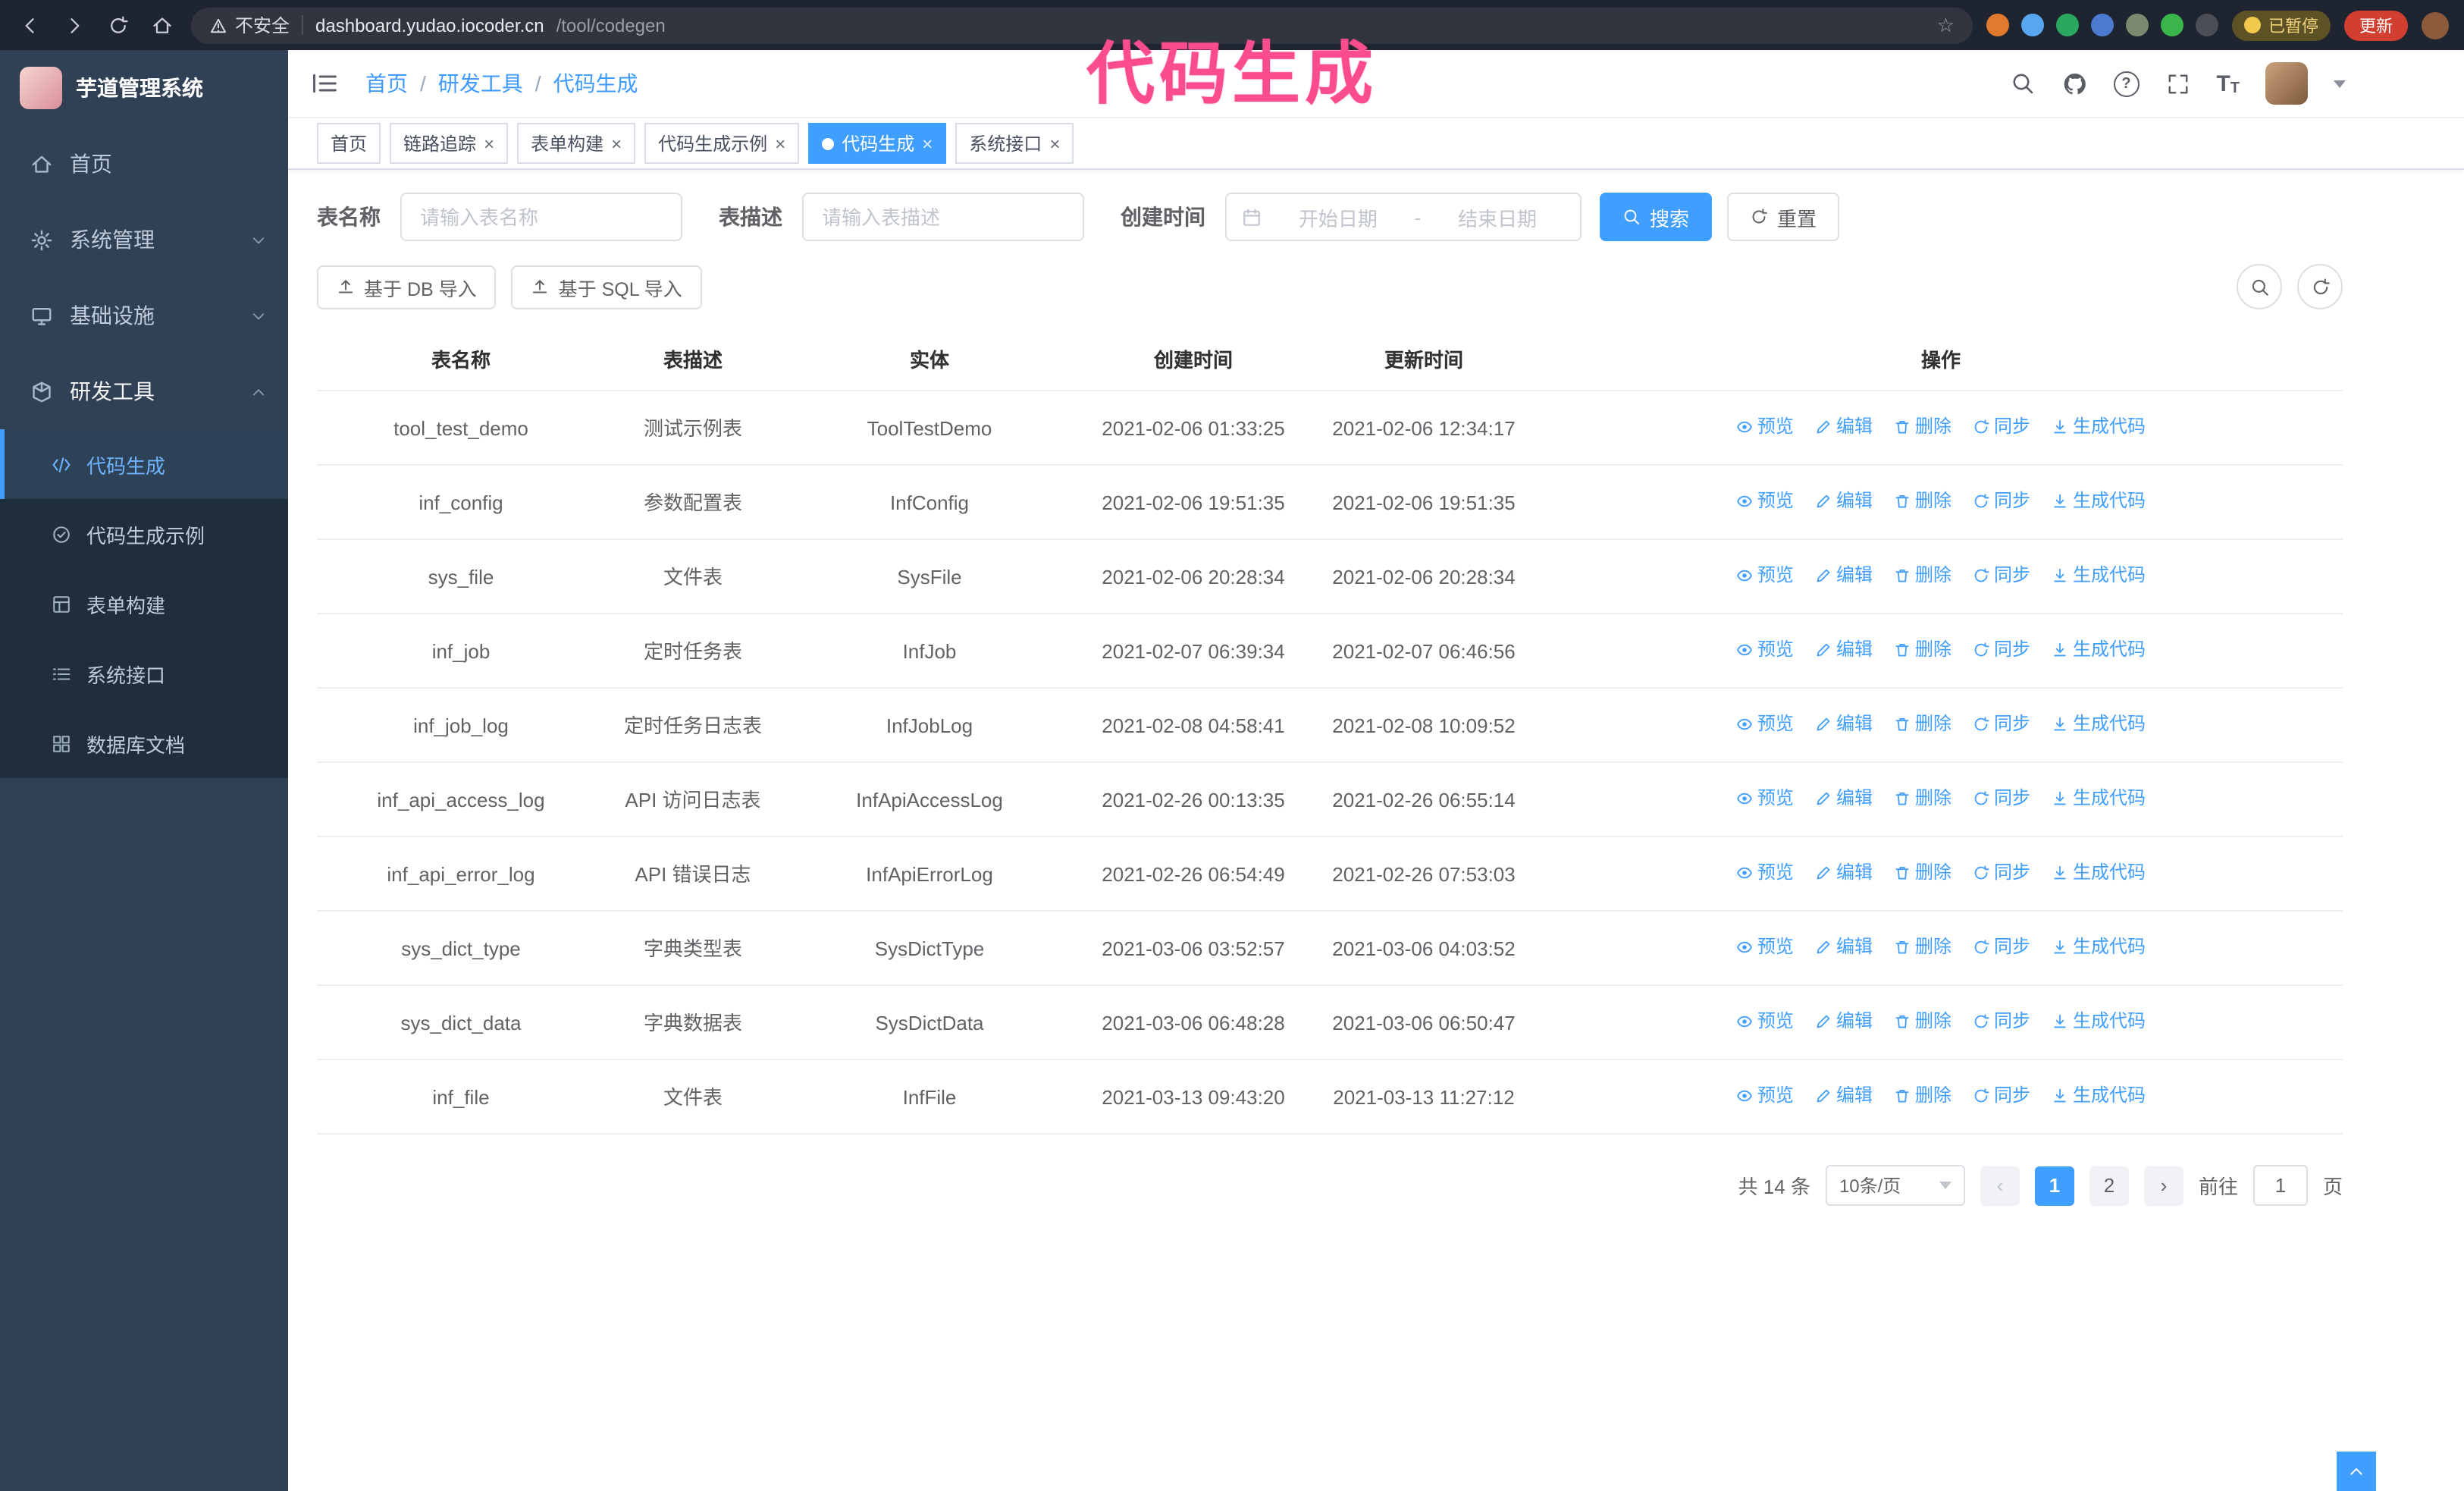  What do you see at coordinates (541, 217) in the screenshot?
I see `table-name-input` at bounding box center [541, 217].